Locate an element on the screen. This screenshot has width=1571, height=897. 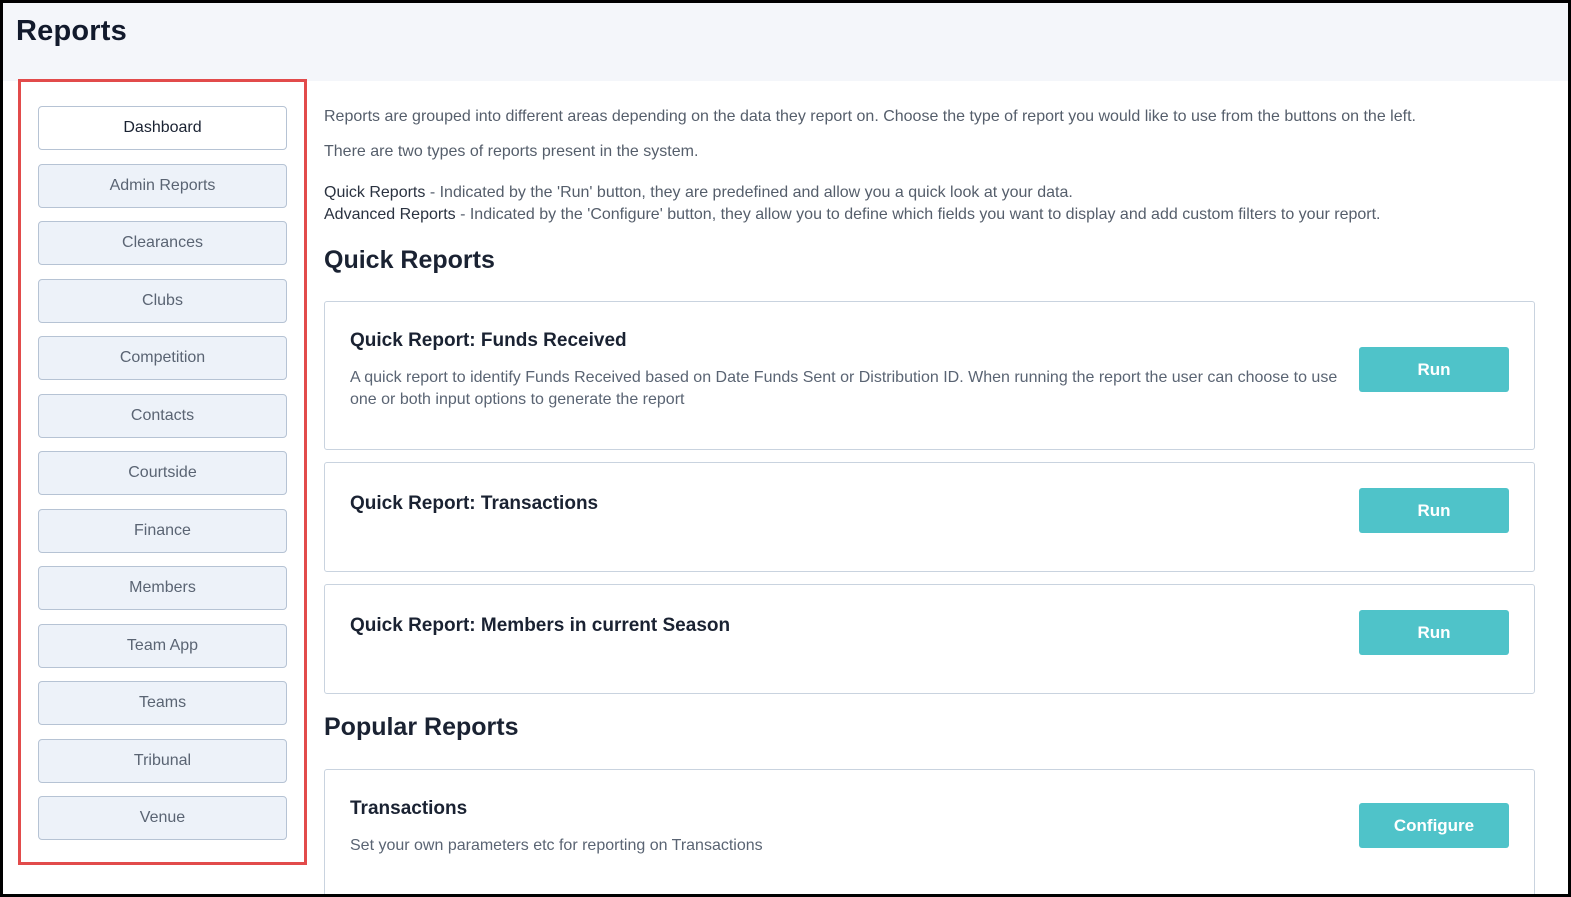
popular-reports-heading: Popular Reports is located at coordinates (421, 727).